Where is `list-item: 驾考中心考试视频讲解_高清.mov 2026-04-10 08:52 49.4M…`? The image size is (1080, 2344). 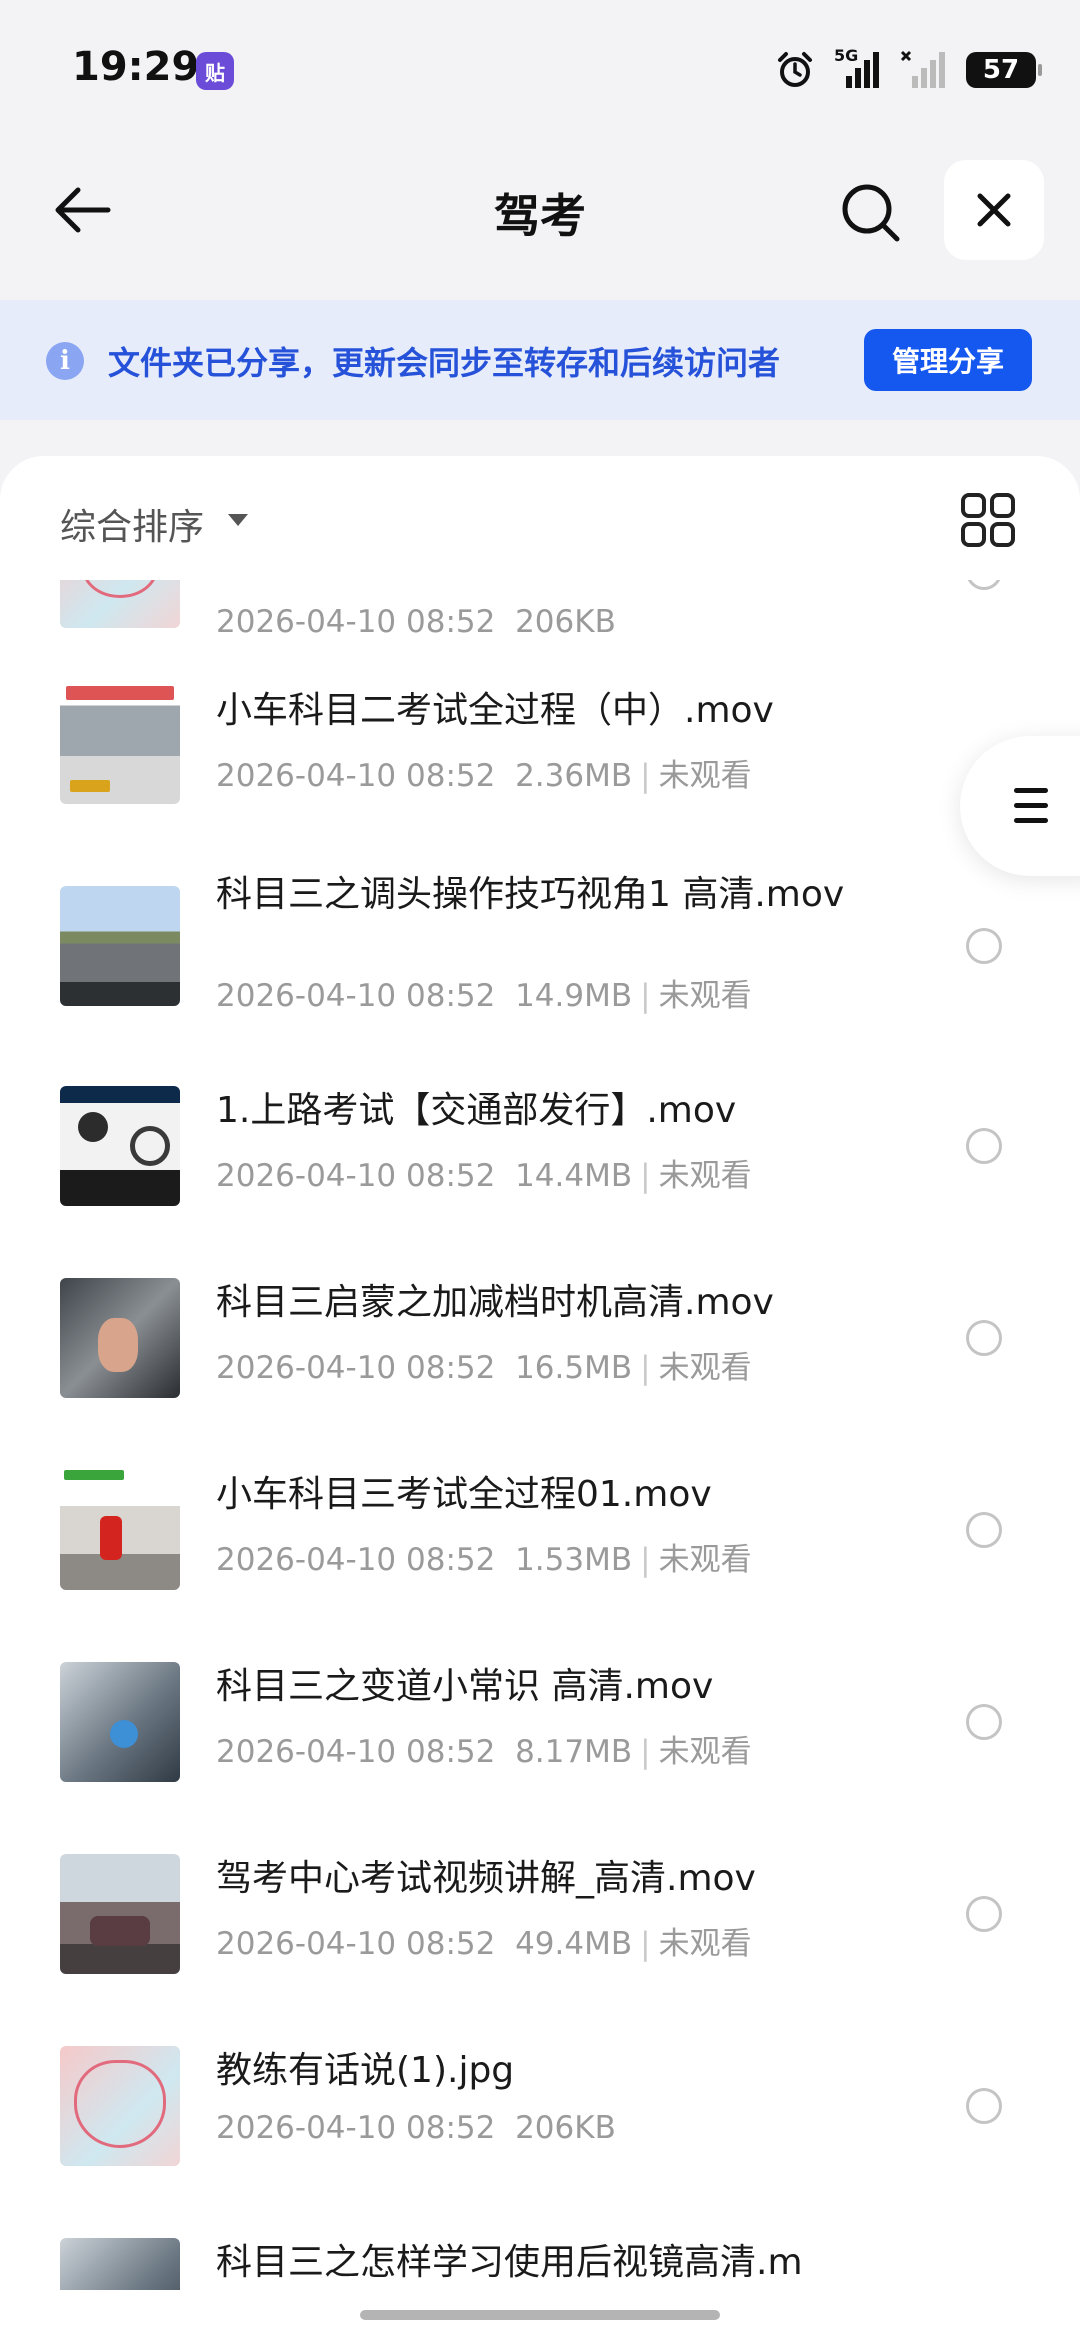
list-item: 驾考中心考试视频讲解_高清.mov 2026-04-10 08:52 49.4M… is located at coordinates (540, 1914).